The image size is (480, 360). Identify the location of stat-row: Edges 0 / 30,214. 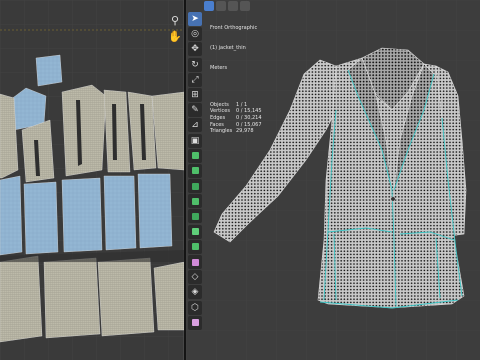
(236, 118).